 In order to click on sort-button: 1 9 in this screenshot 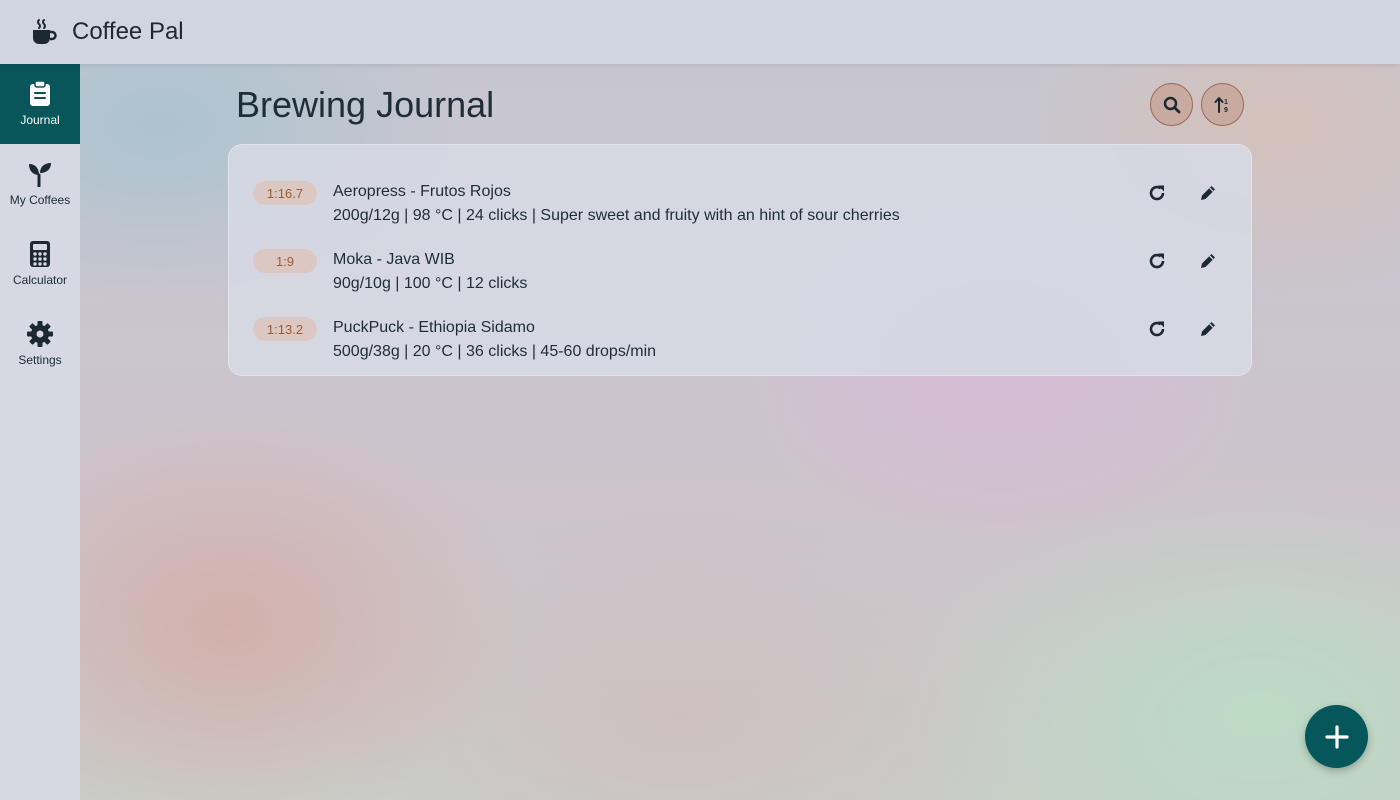, I will do `click(1222, 104)`.